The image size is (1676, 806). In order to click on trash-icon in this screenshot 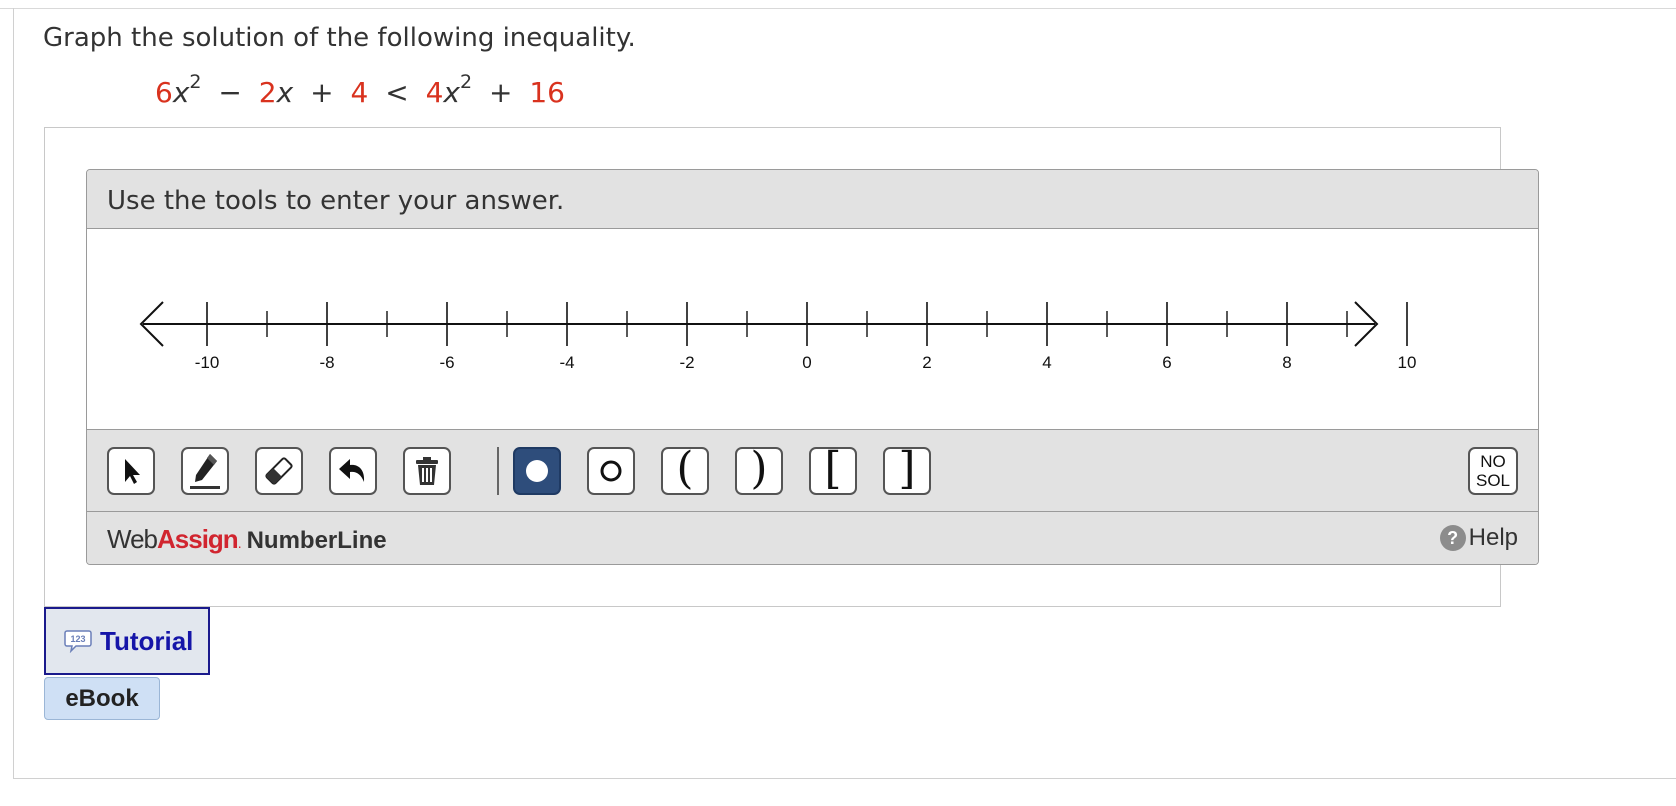, I will do `click(427, 471)`.